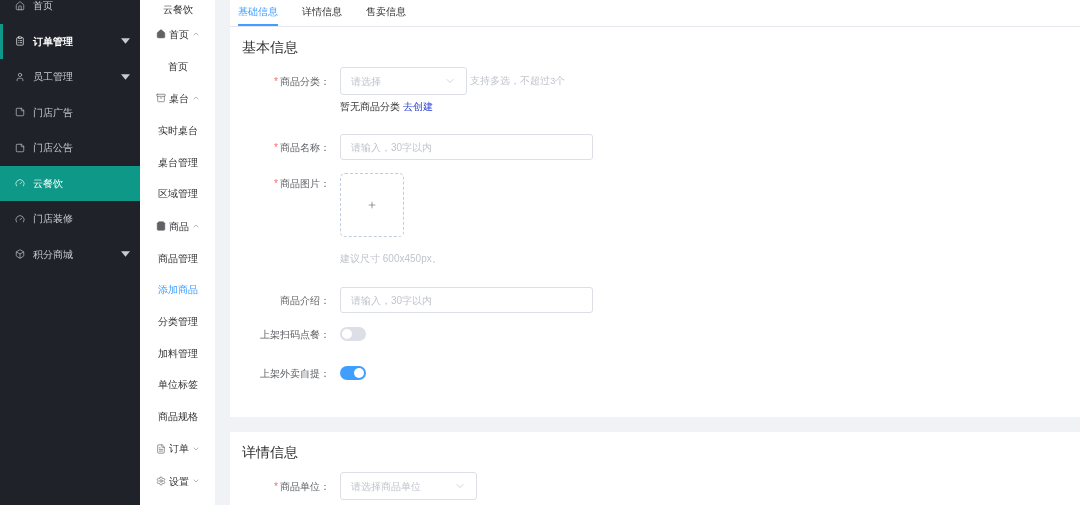 This screenshot has width=1080, height=505. I want to click on submenu-group: 桌台, so click(177, 98).